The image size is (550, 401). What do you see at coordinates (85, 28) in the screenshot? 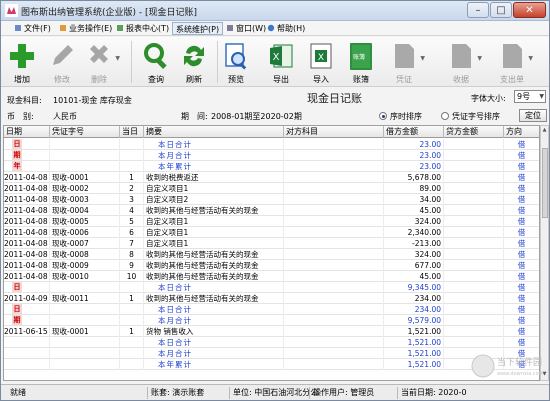
I see `menu-business: 业务操作(E)` at bounding box center [85, 28].